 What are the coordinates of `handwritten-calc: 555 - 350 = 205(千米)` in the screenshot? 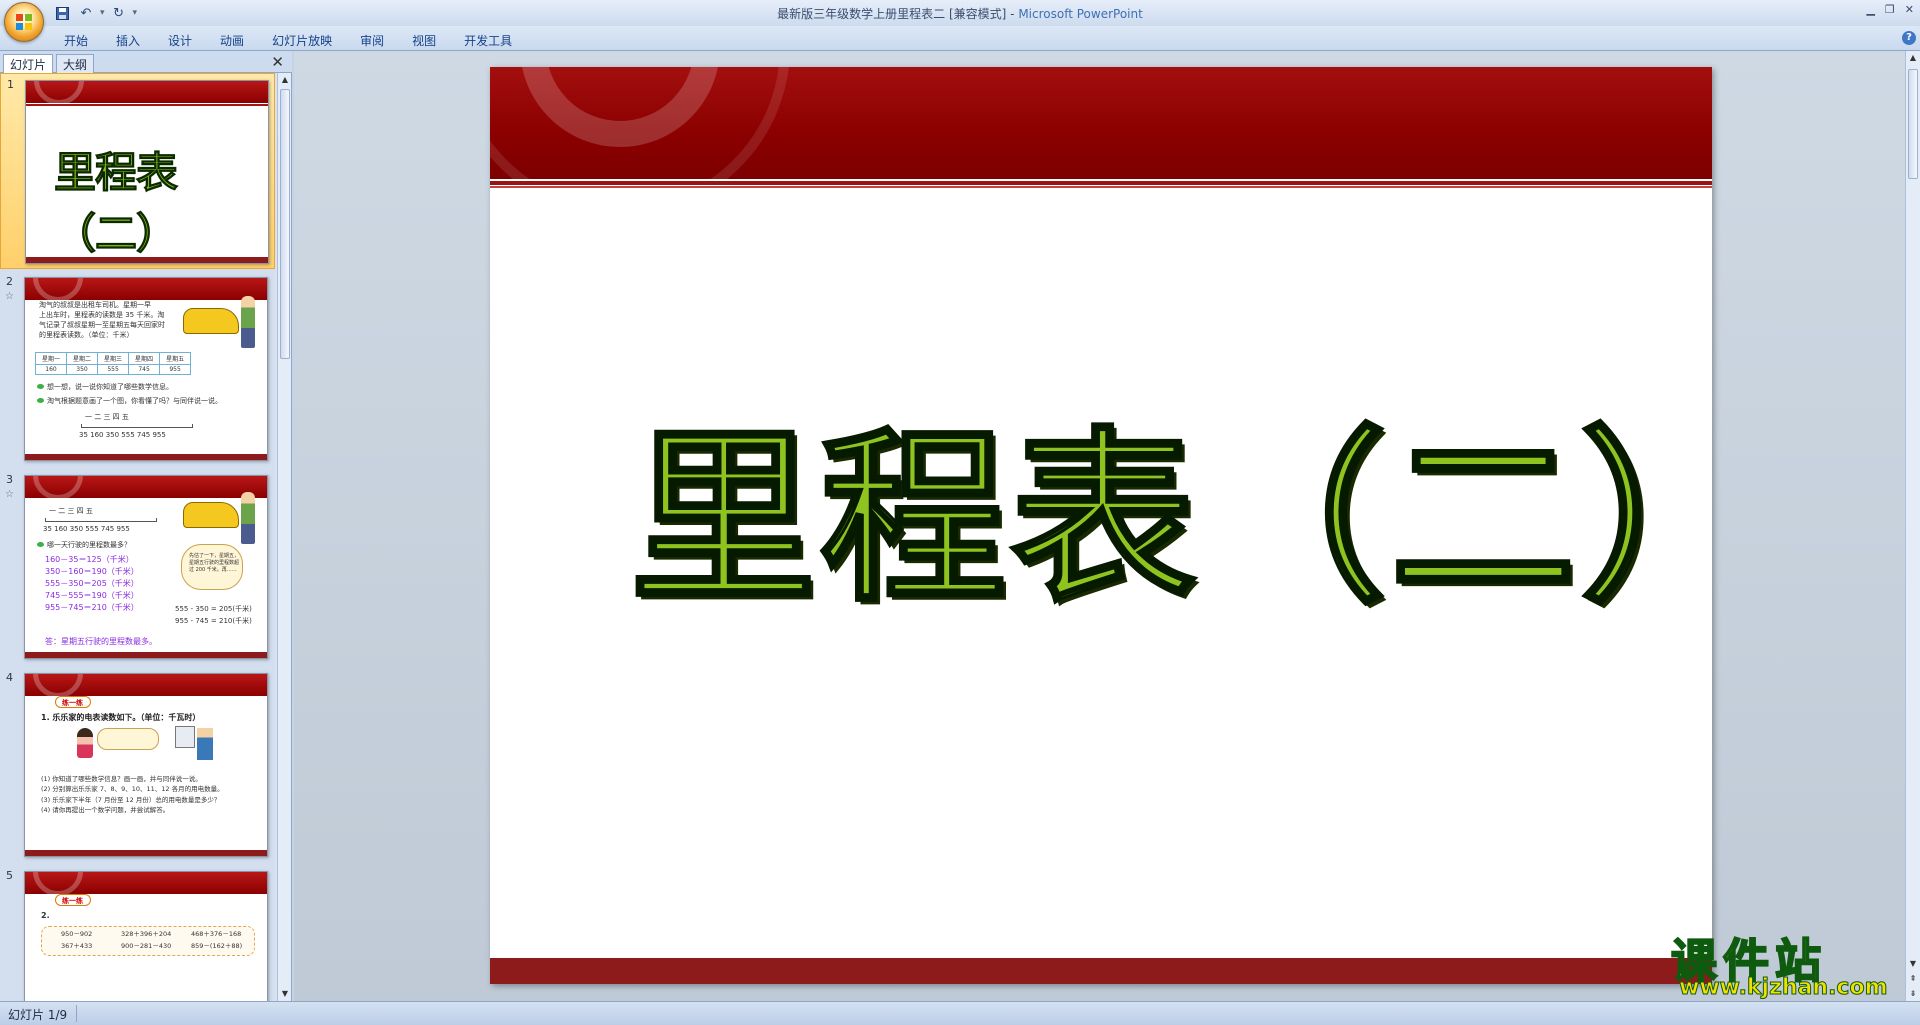 It's located at (213, 609).